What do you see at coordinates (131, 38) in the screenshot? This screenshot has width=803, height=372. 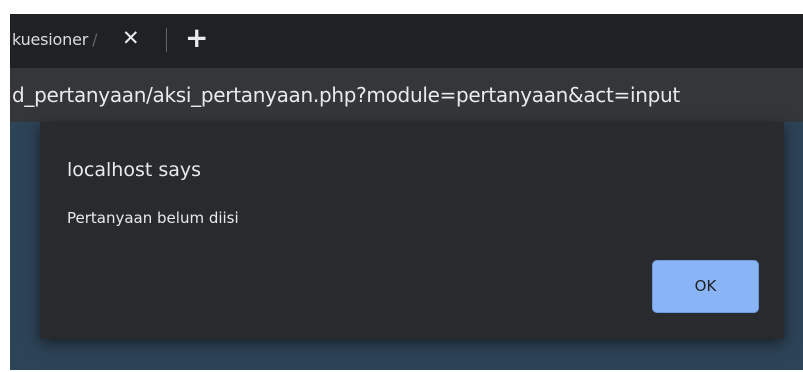 I see `close-icon: ✕` at bounding box center [131, 38].